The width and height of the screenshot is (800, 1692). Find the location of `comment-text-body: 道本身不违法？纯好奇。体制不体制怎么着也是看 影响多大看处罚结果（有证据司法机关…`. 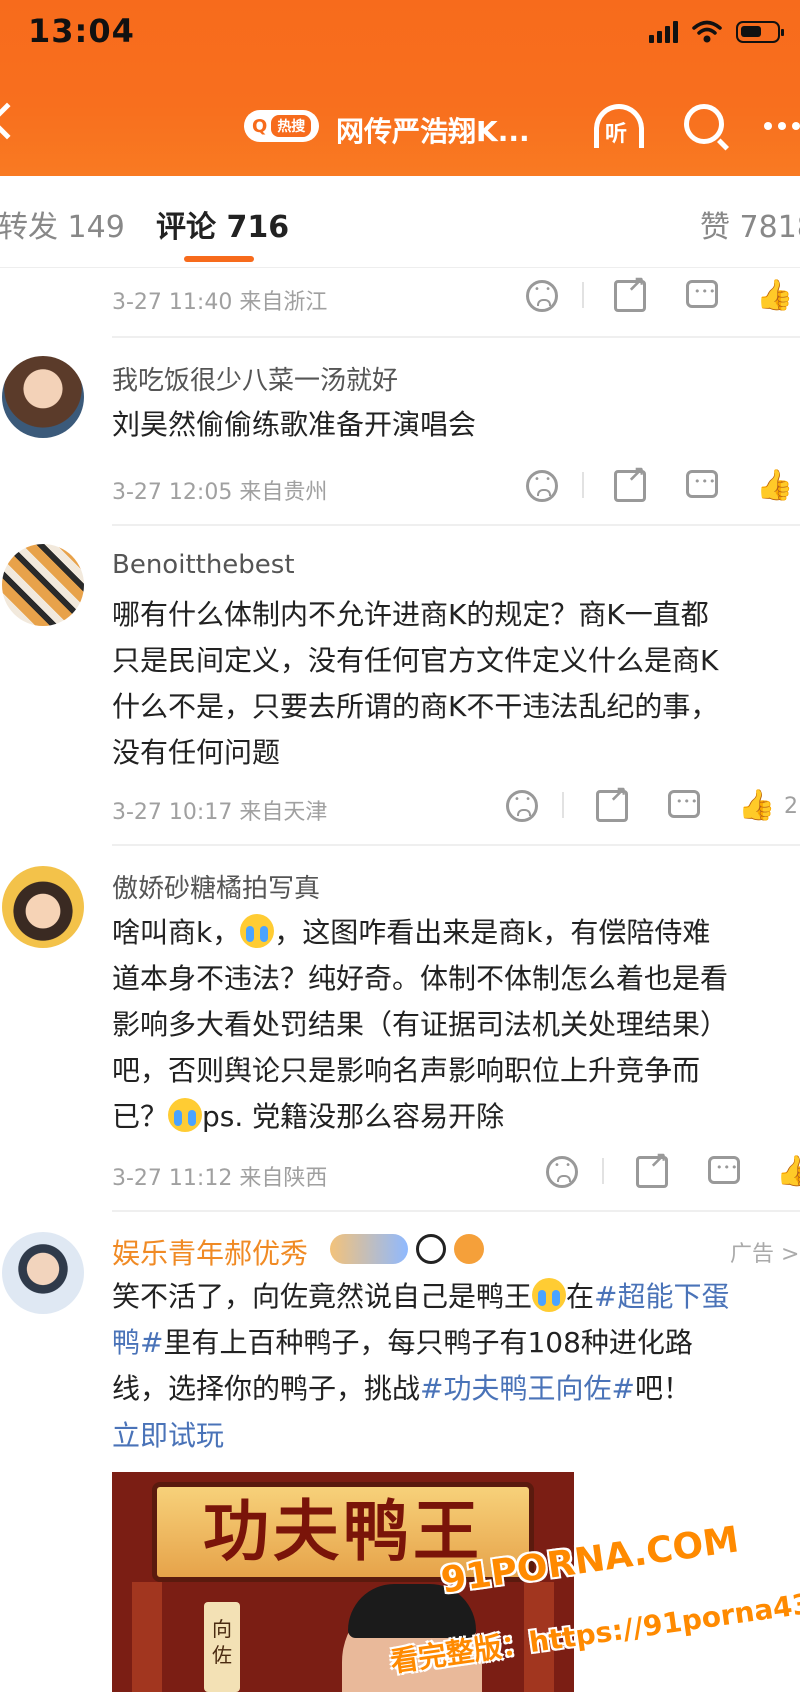

comment-text-body: 道本身不违法？纯好奇。体制不体制怎么着也是看 影响多大看处罚结果（有证据司法机关… is located at coordinates (420, 1024).